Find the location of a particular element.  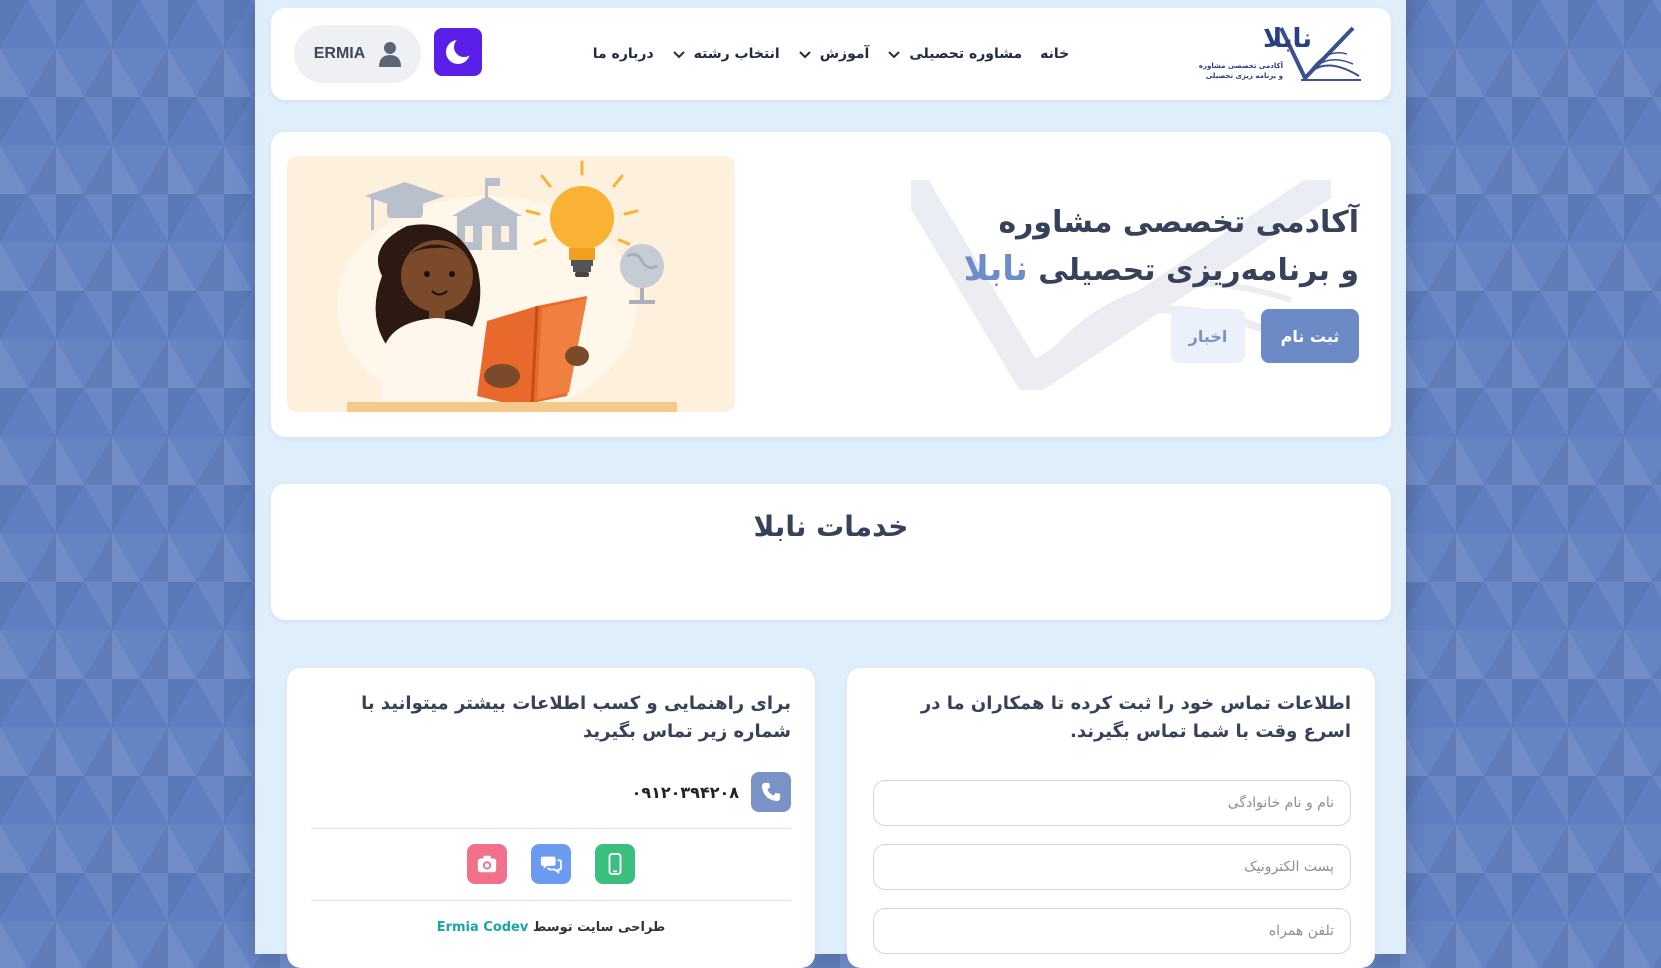

phone-input is located at coordinates (1112, 931).